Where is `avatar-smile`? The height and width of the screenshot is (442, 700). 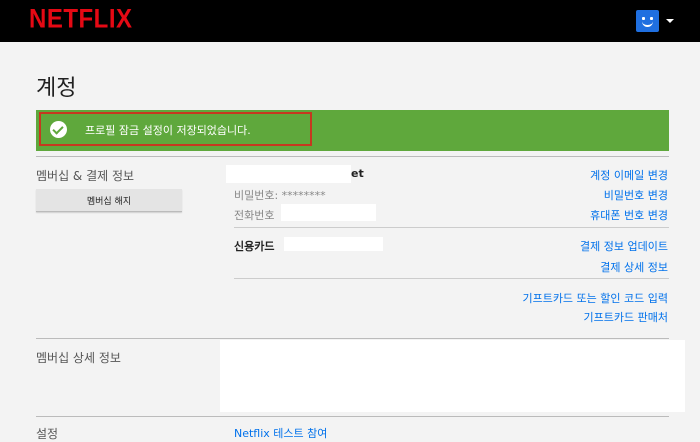
avatar-smile is located at coordinates (647, 23).